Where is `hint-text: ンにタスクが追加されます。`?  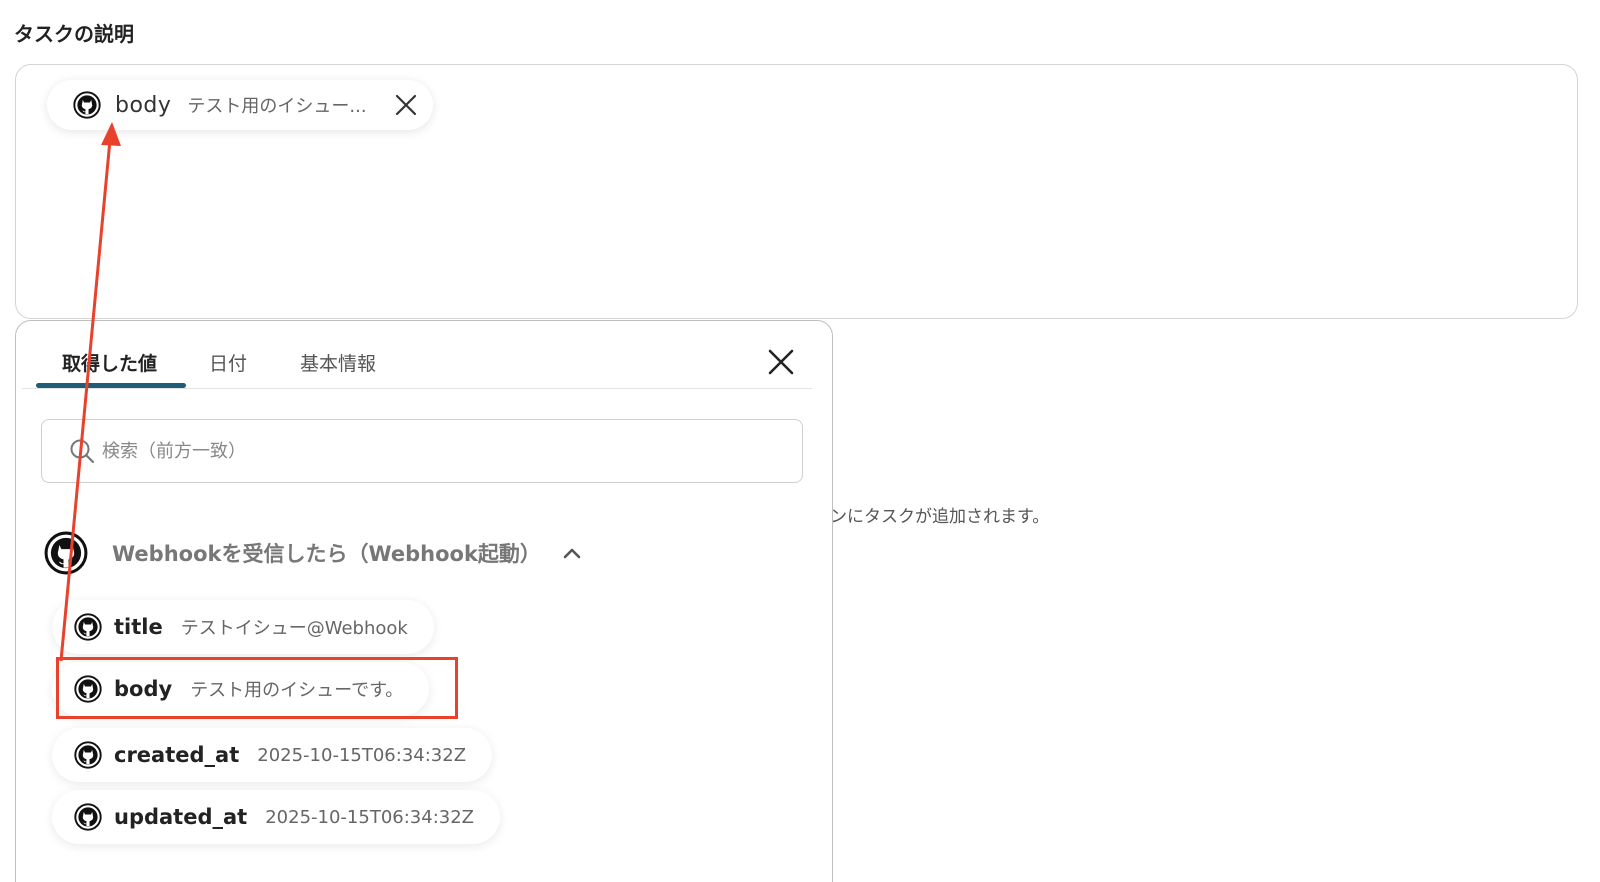 hint-text: ンにタスクが追加されます。 is located at coordinates (940, 517).